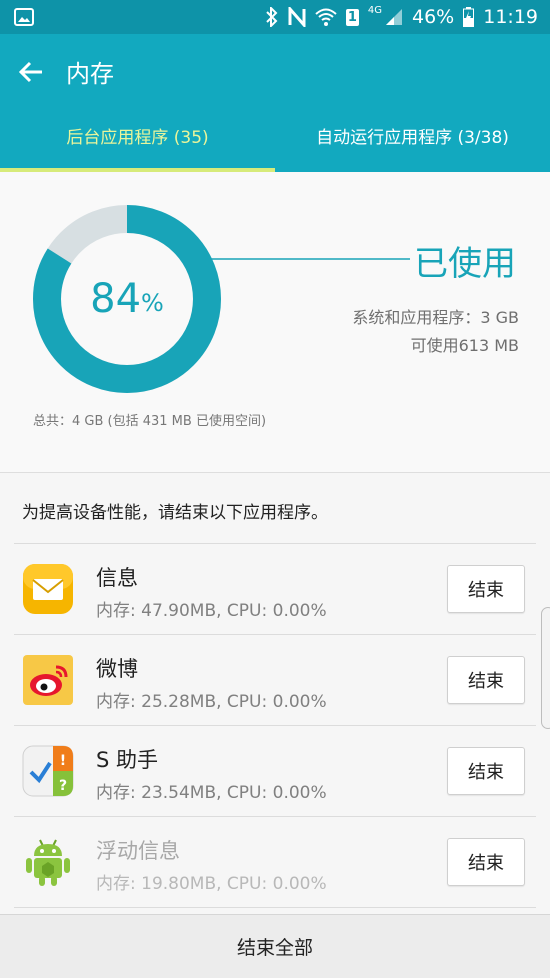  I want to click on leader-line, so click(305, 259).